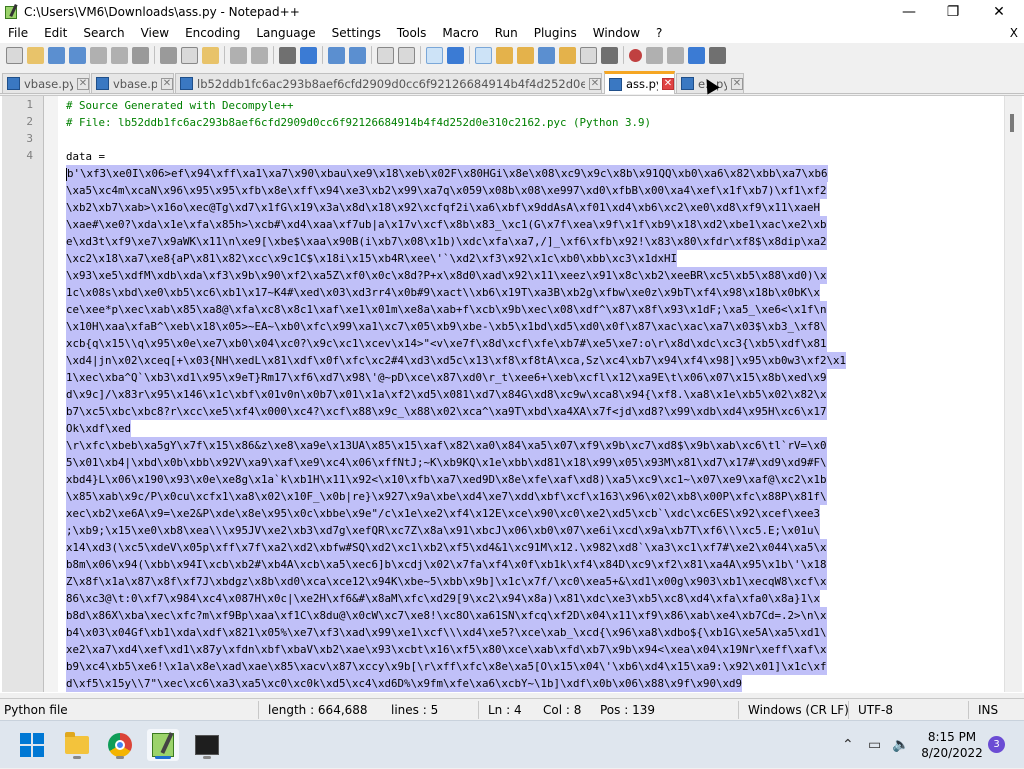 This screenshot has width=1024, height=769. Describe the element at coordinates (189, 55) in the screenshot. I see `copy-icon` at that location.